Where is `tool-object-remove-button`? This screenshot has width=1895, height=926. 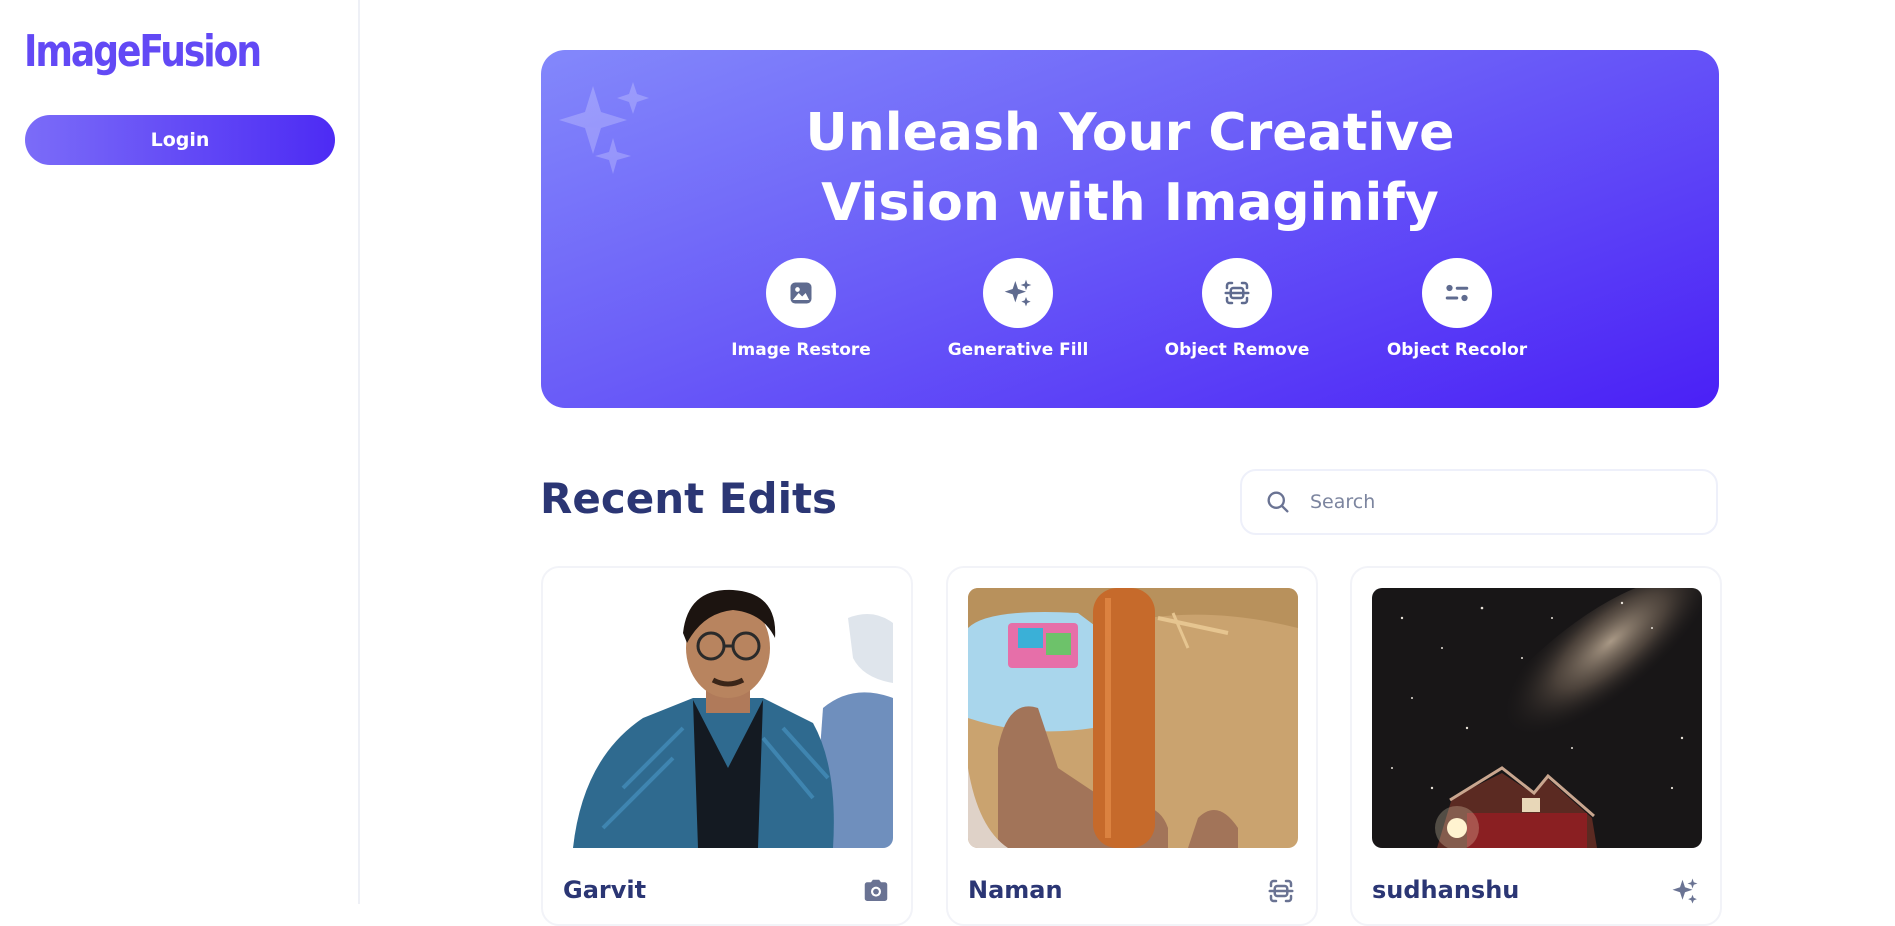
tool-object-remove-button is located at coordinates (1237, 293).